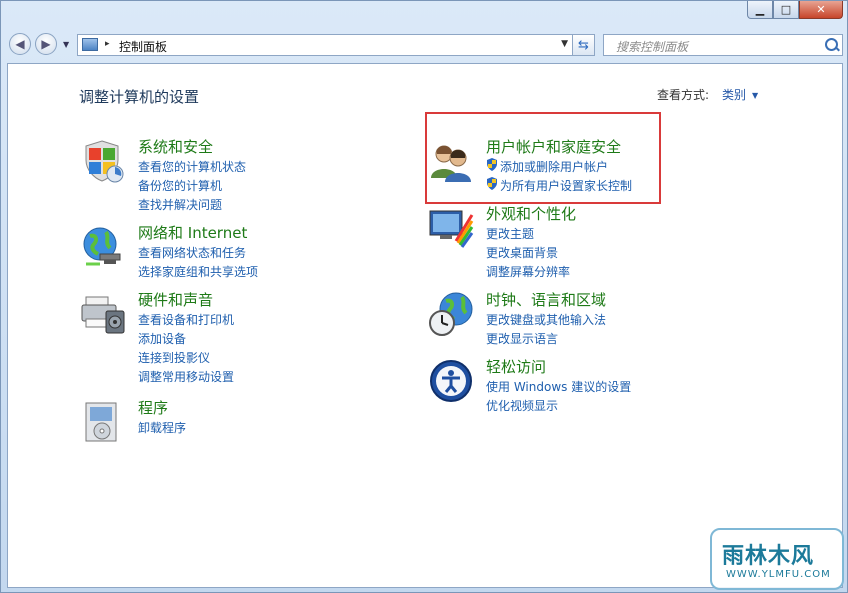 The width and height of the screenshot is (848, 593). I want to click on page-title: 调整计算机的设置, so click(139, 97).